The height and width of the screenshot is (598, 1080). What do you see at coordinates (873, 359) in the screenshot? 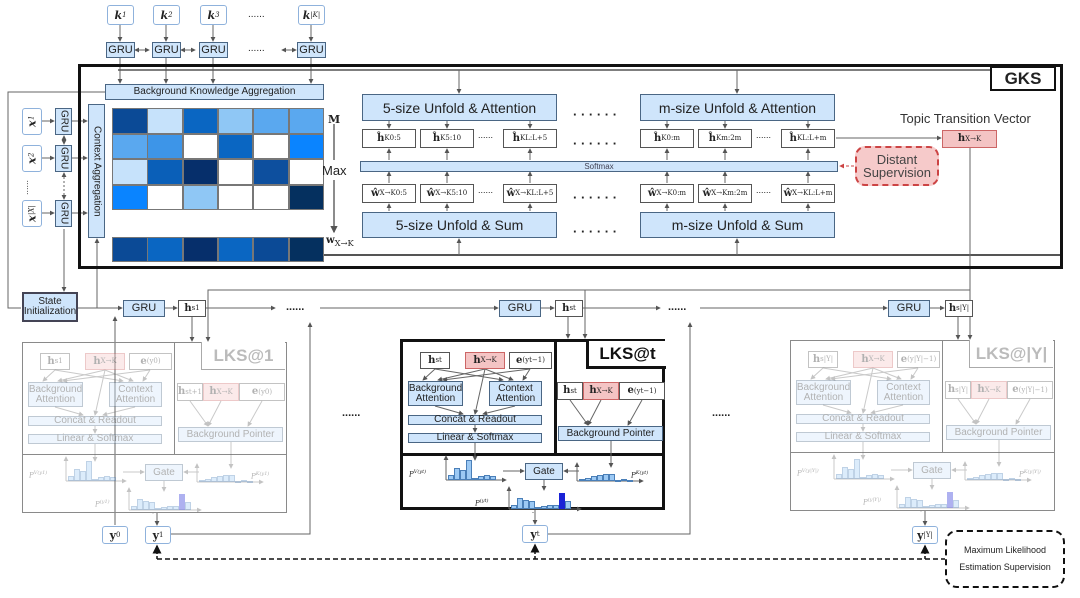
I see `topic-vector-box: h X→K` at bounding box center [873, 359].